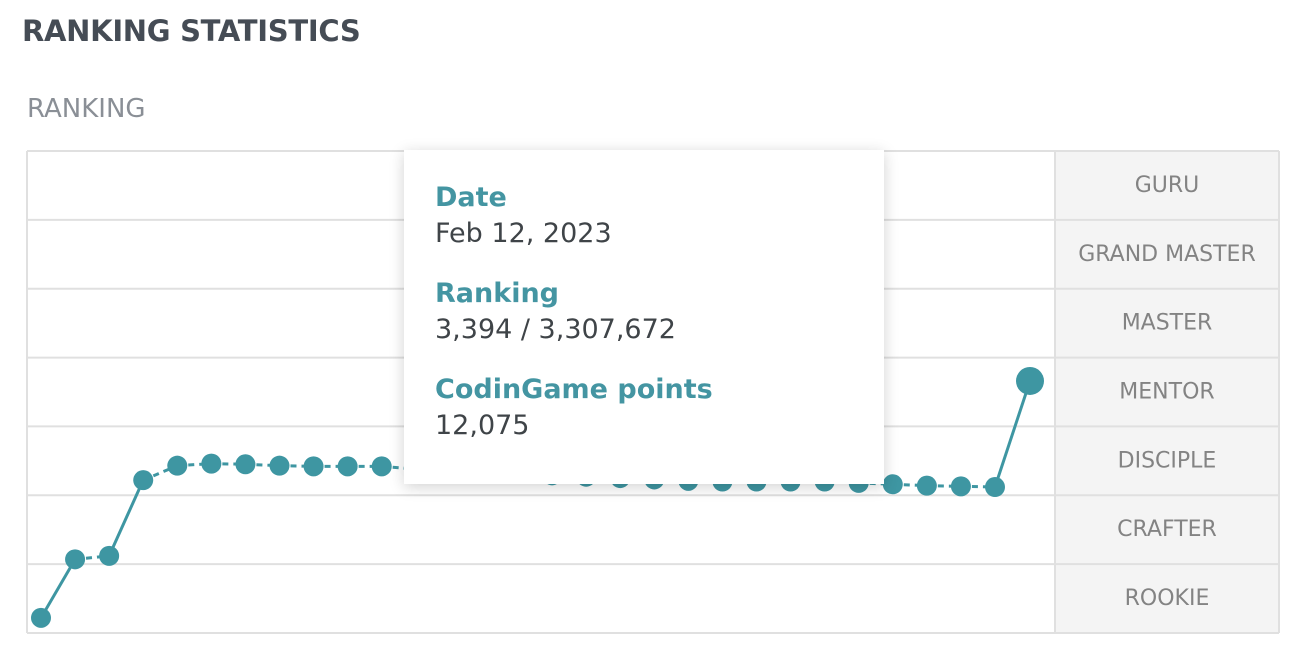 This screenshot has width=1290, height=656. What do you see at coordinates (1167, 529) in the screenshot?
I see `rank-label-crafter: CRAFTER` at bounding box center [1167, 529].